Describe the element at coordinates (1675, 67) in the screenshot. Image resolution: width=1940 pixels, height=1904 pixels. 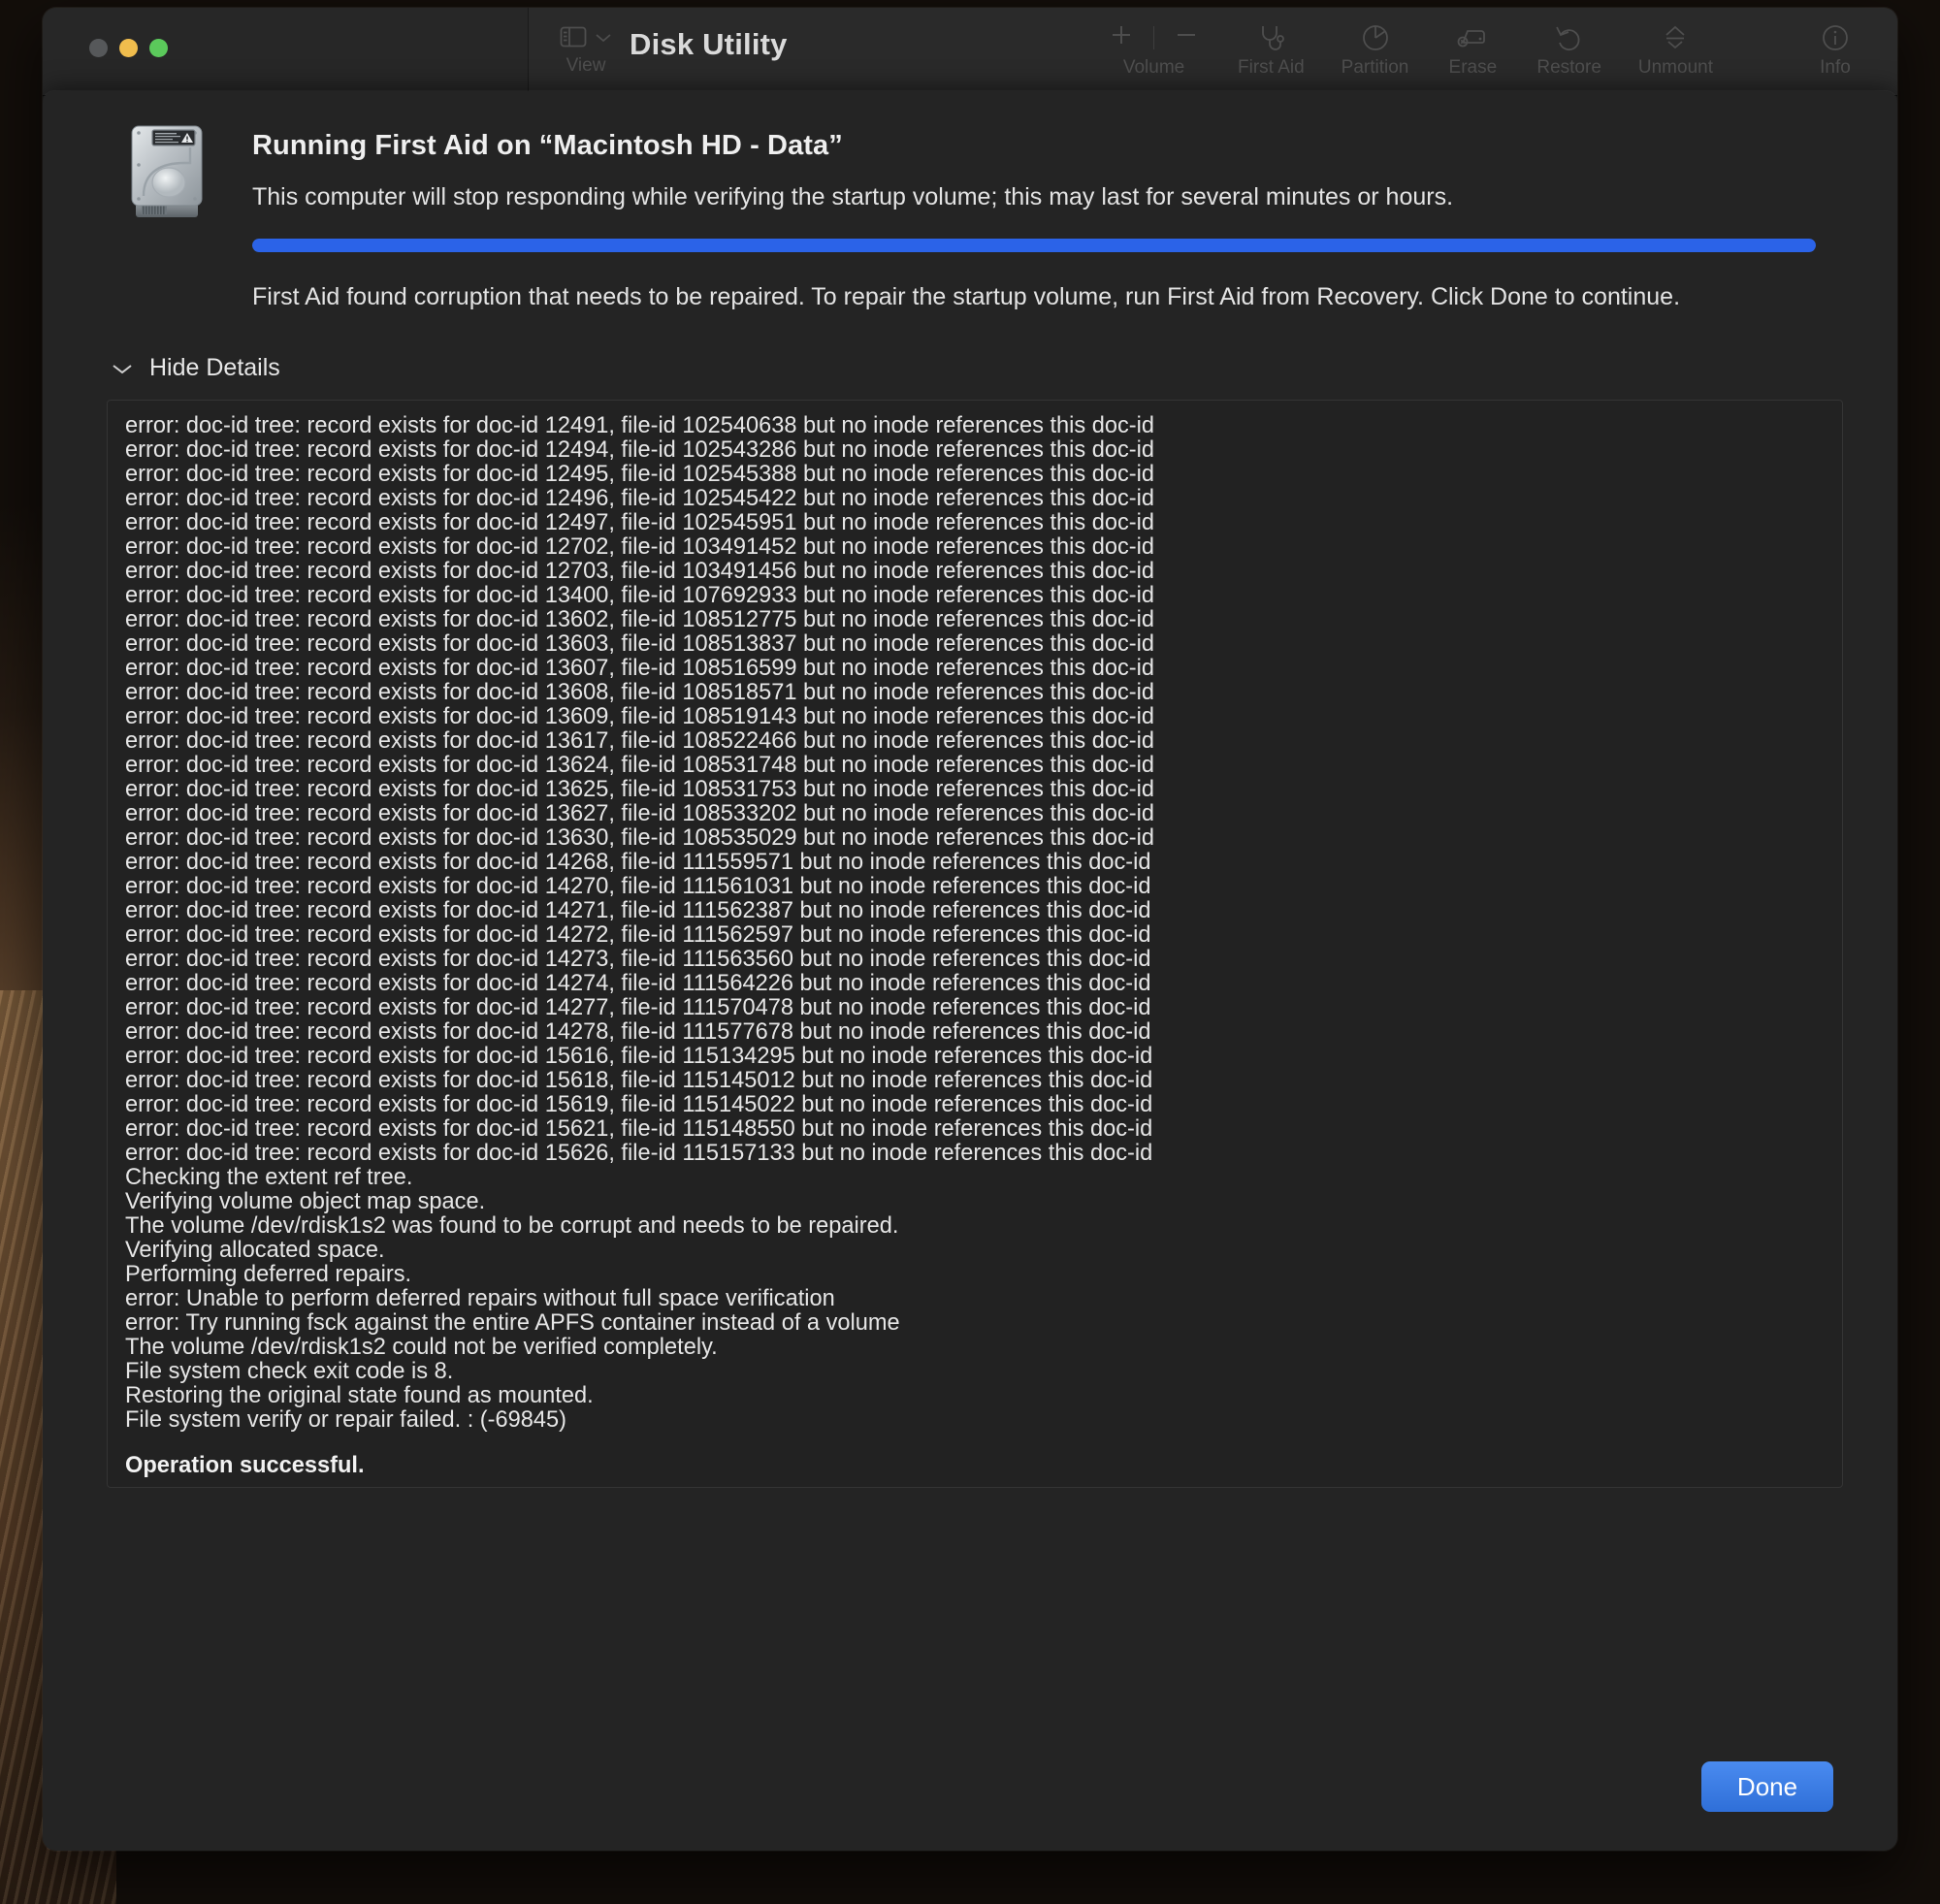
I see `toolbar-label-unmount: Unmount` at that location.